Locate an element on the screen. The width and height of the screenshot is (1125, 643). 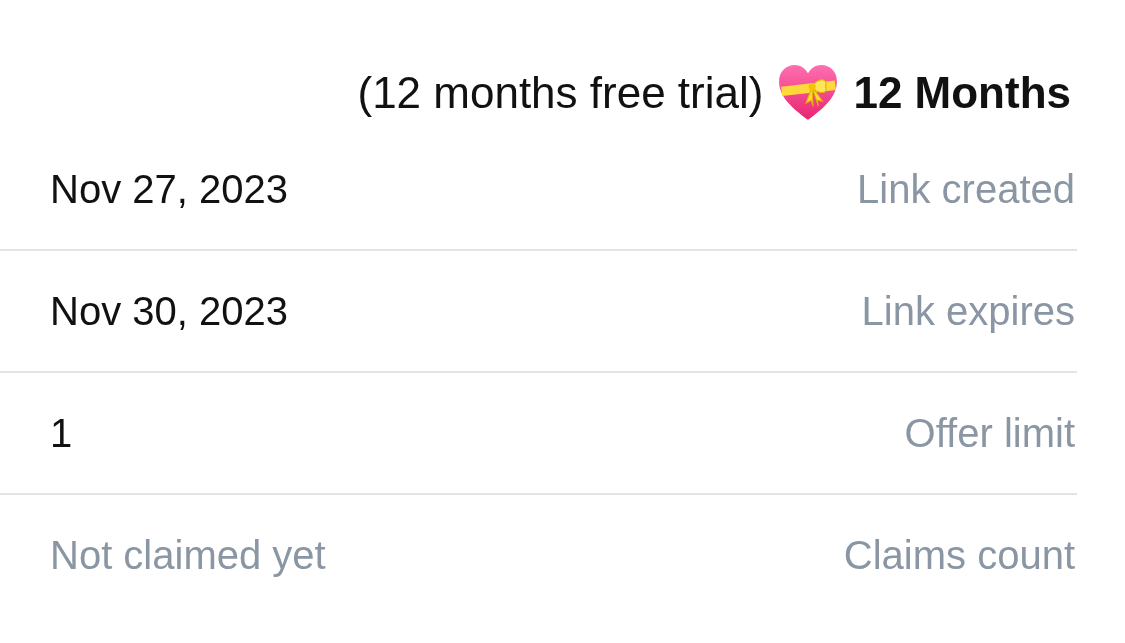
detail-label: Offer limit is located at coordinates (989, 433).